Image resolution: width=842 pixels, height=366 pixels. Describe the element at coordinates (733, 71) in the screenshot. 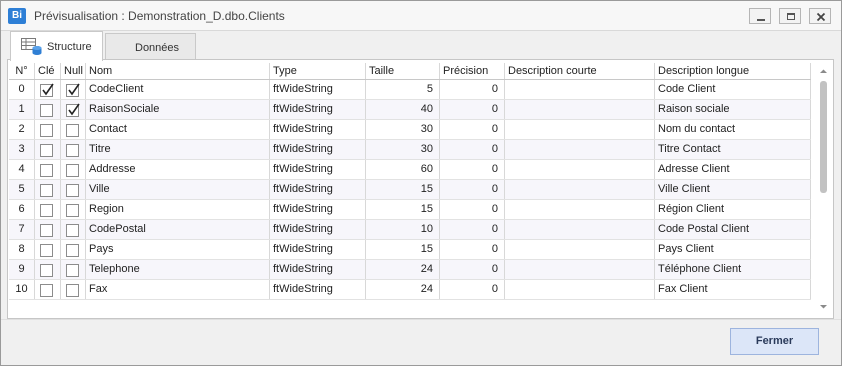

I see `column-header-long-description: Description longue` at that location.